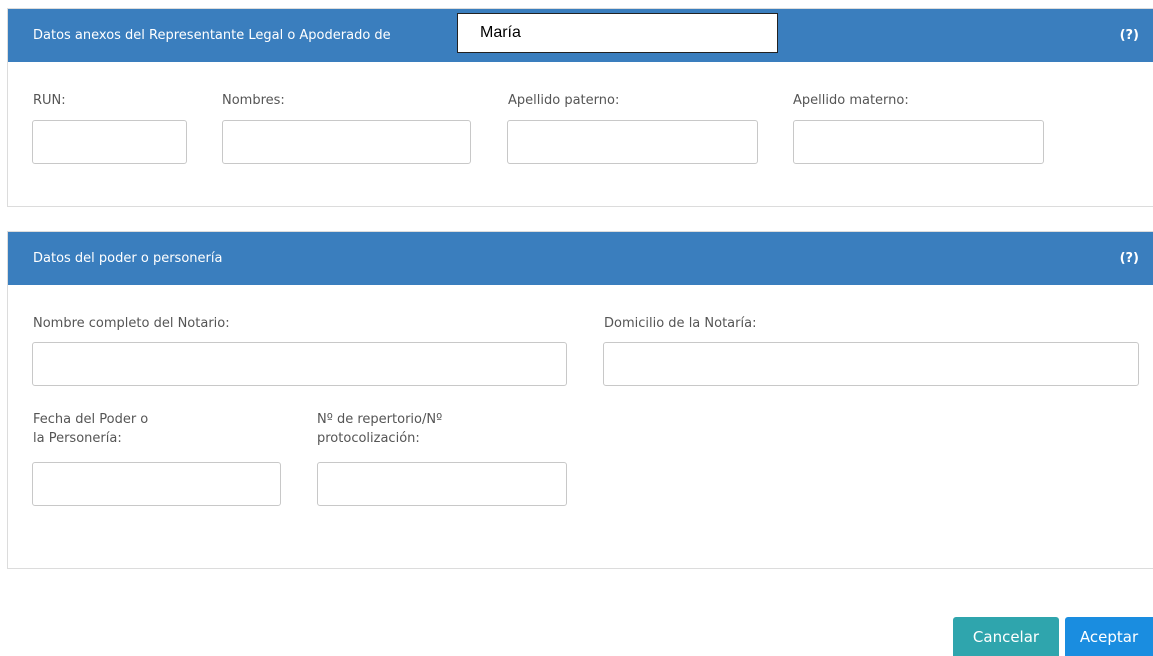 Image resolution: width=1153 pixels, height=656 pixels. What do you see at coordinates (1109, 636) in the screenshot?
I see `accept-button: Aceptar` at bounding box center [1109, 636].